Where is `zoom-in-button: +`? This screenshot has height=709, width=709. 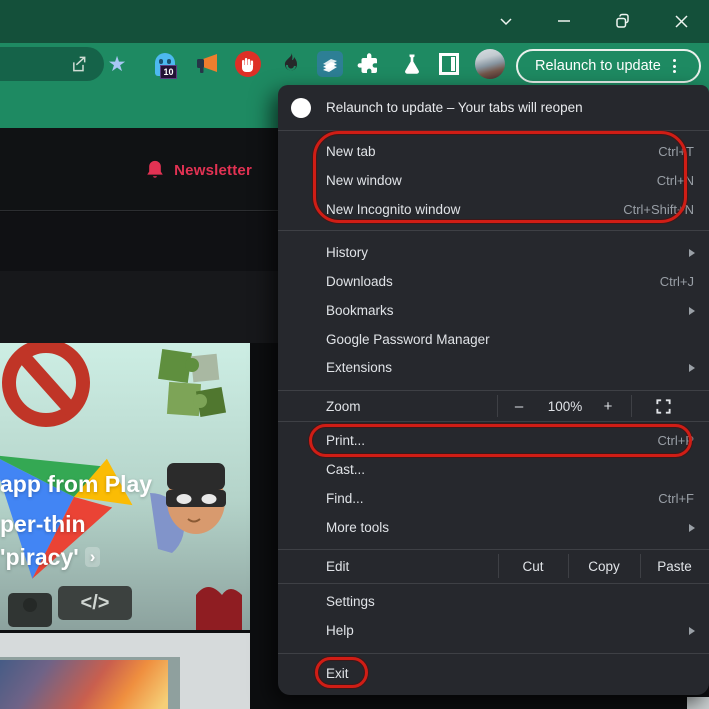 zoom-in-button: + is located at coordinates (608, 406).